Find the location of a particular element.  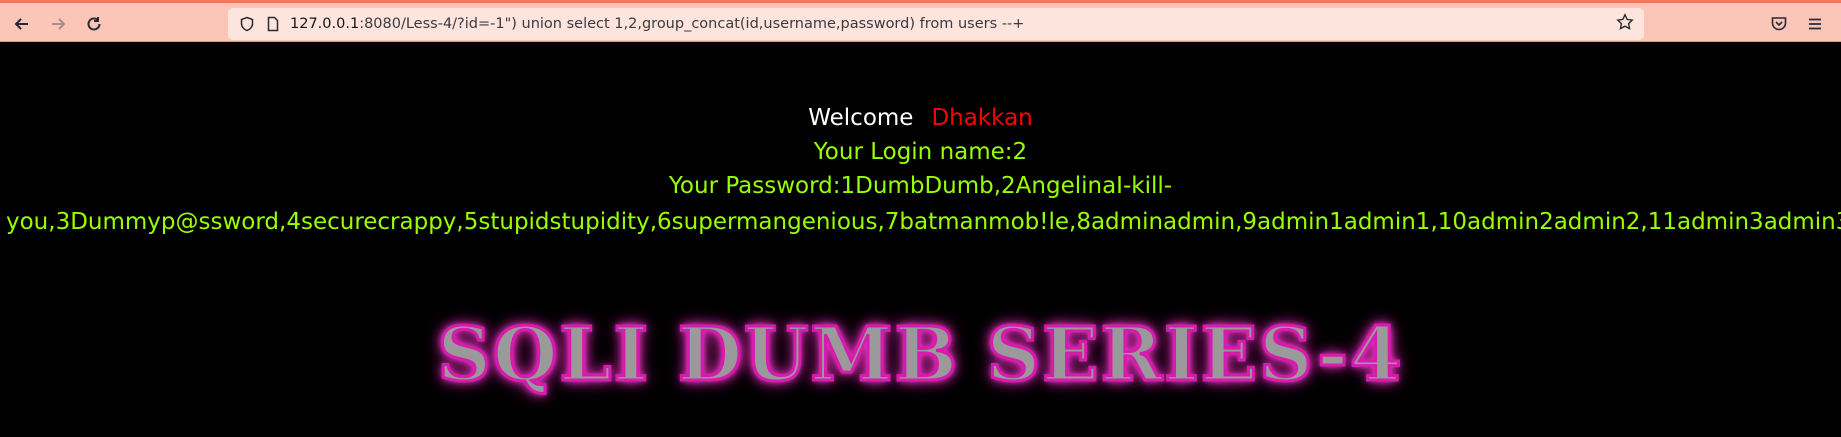

welcome-label: Welcome is located at coordinates (861, 118).